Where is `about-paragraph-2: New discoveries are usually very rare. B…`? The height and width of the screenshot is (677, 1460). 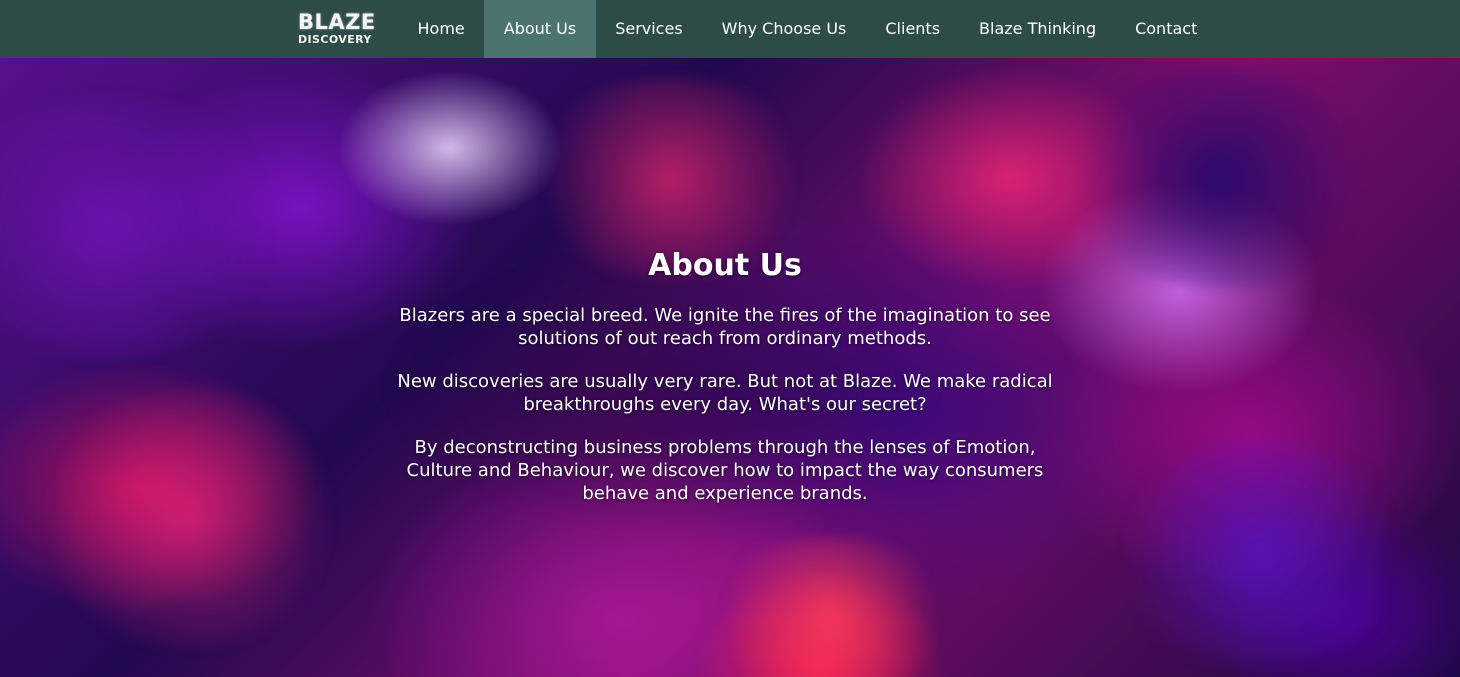 about-paragraph-2: New discoveries are usually very rare. B… is located at coordinates (725, 393).